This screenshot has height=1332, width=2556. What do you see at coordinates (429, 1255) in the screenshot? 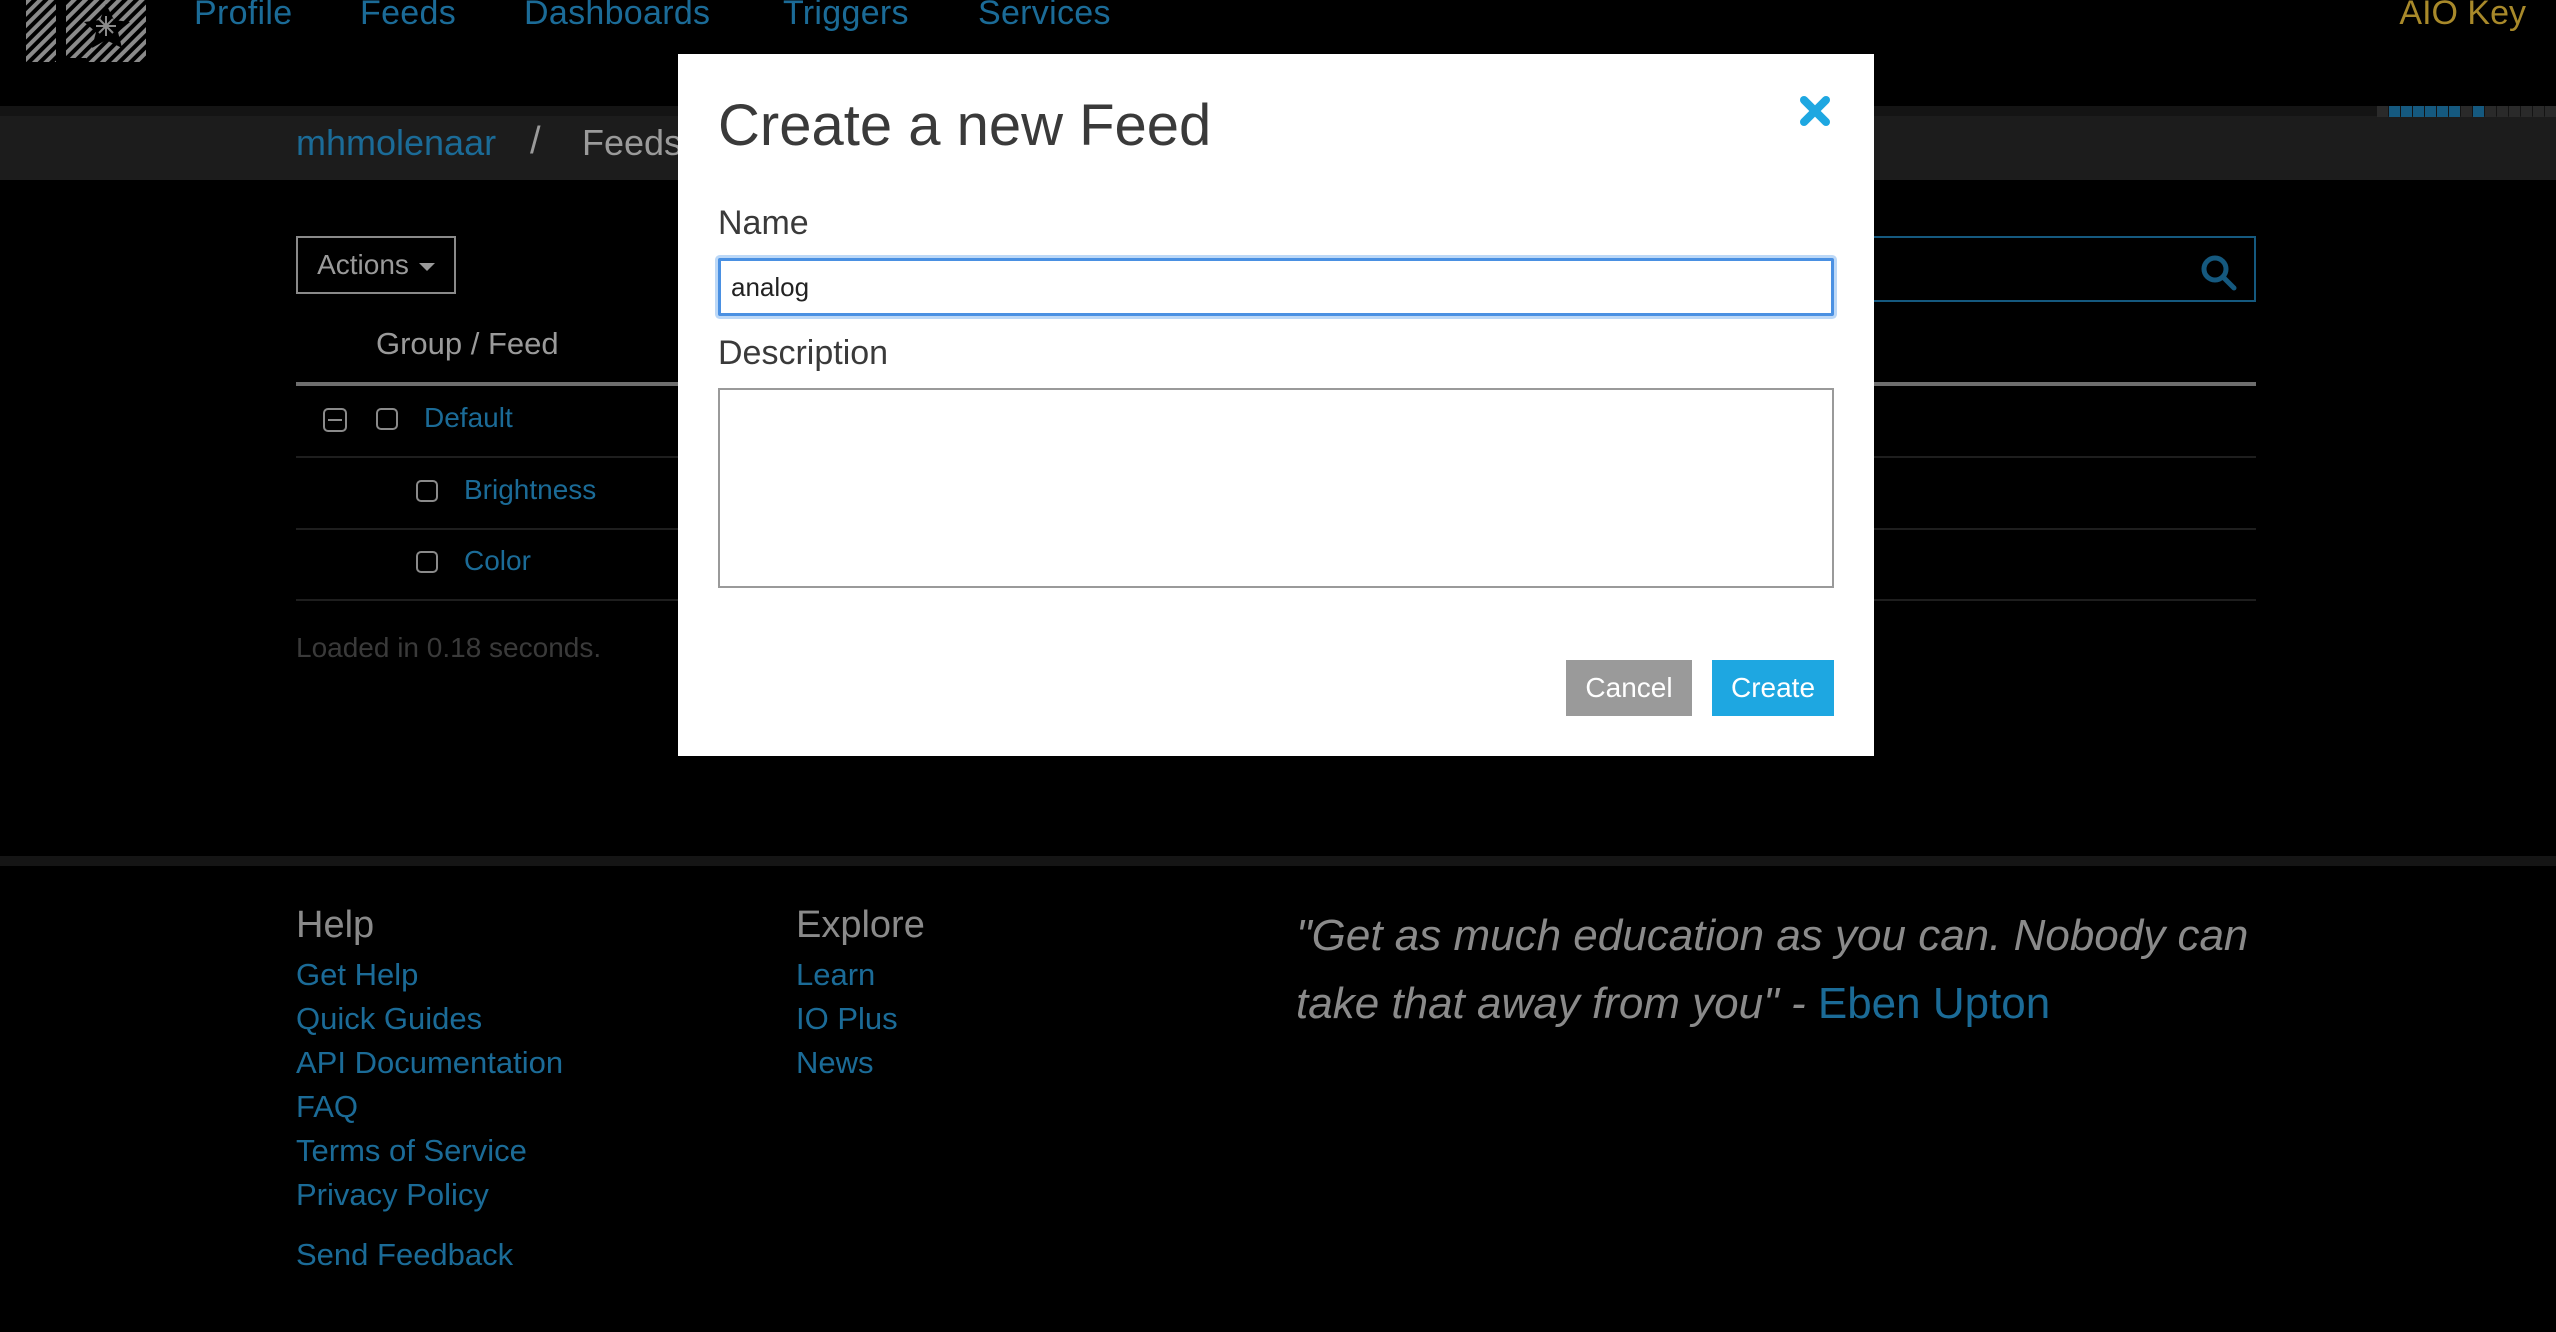
I see `footer-link-send-feedback: Send Feedback` at bounding box center [429, 1255].